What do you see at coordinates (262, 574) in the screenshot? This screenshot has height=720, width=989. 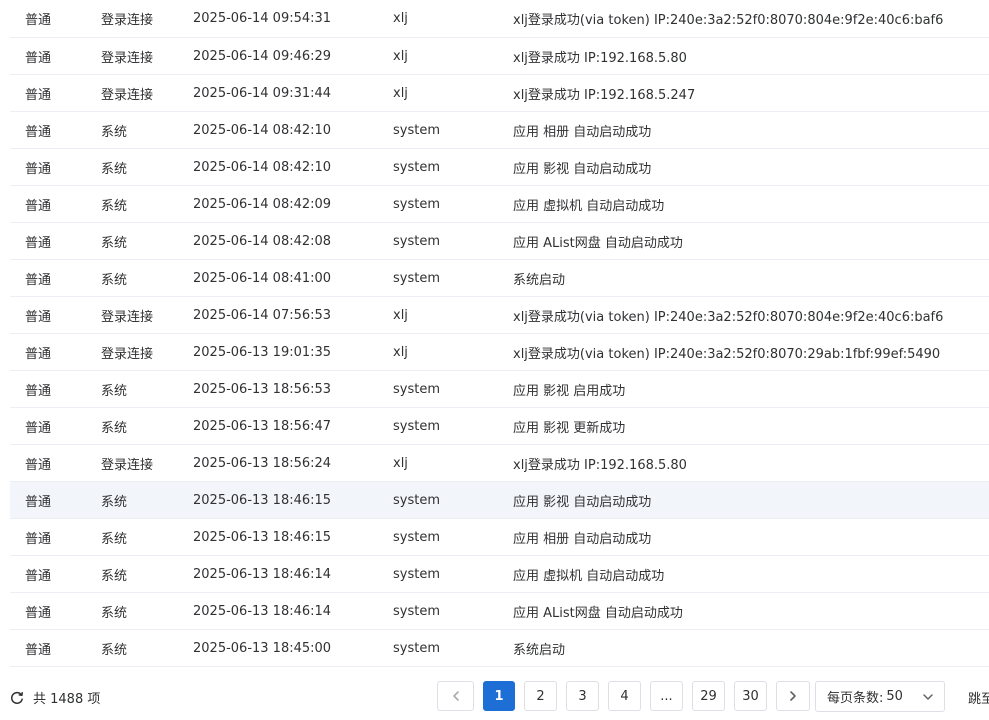 I see `time-cell: 2025-06-13 18:46:14` at bounding box center [262, 574].